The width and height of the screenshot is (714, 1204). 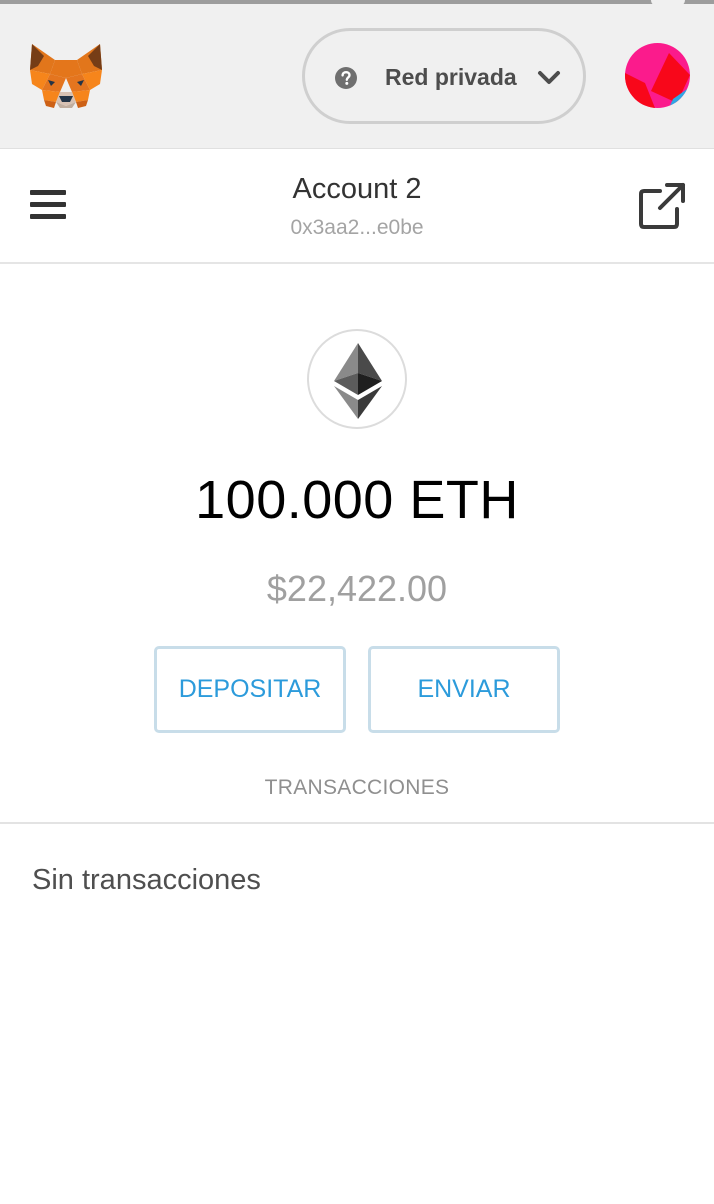 I want to click on fiat-balance: $22,422.00, so click(x=357, y=588).